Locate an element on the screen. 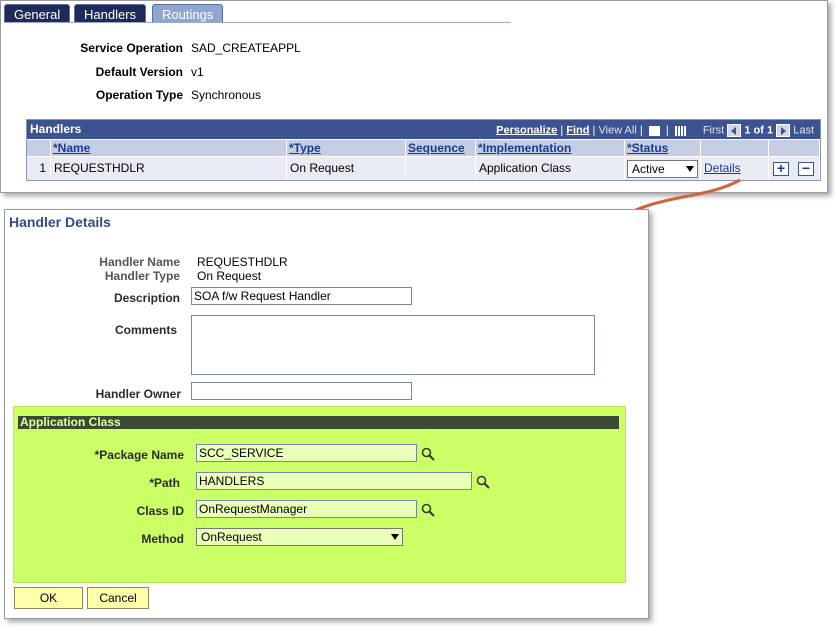 The height and width of the screenshot is (631, 838). package-name-field: SCC_SERVICE is located at coordinates (306, 453).